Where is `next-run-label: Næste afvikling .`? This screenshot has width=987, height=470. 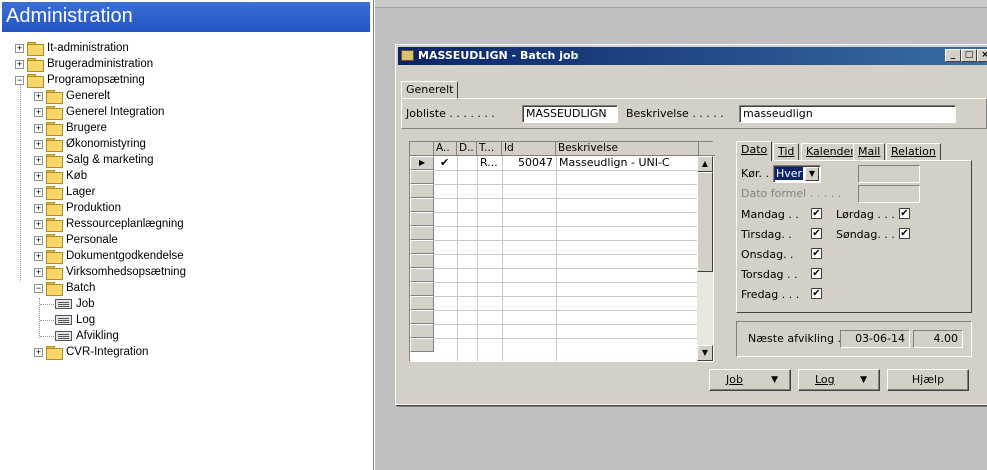 next-run-label: Næste afvikling . is located at coordinates (794, 338).